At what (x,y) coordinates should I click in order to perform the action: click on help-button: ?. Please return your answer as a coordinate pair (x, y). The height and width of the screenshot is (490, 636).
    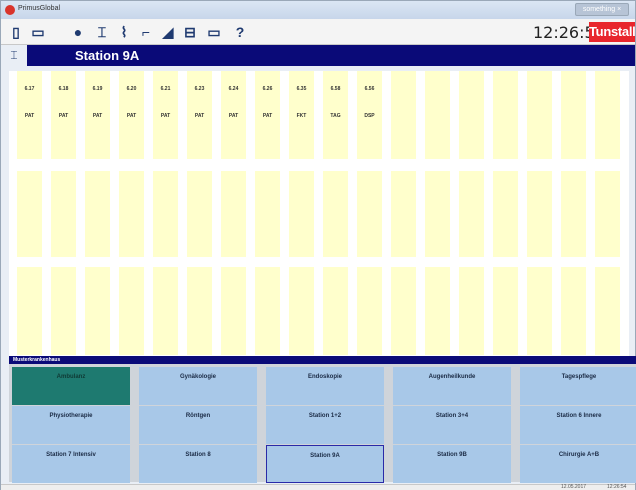
    Looking at the image, I should click on (240, 32).